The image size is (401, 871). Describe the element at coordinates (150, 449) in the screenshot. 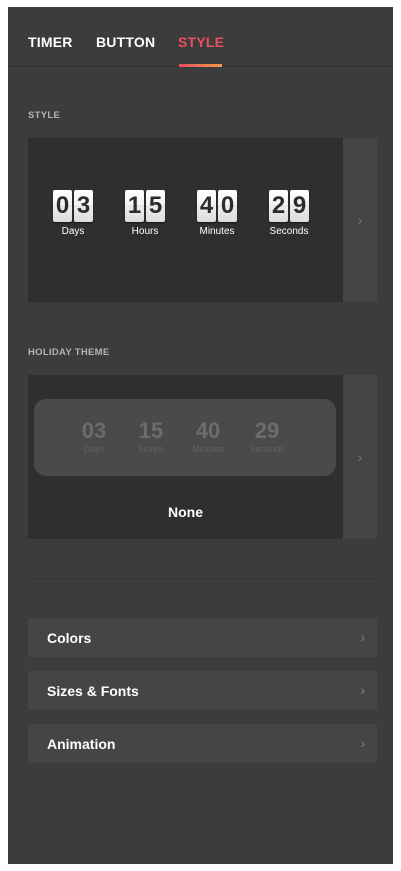

I see `holiday-label: Hours` at that location.